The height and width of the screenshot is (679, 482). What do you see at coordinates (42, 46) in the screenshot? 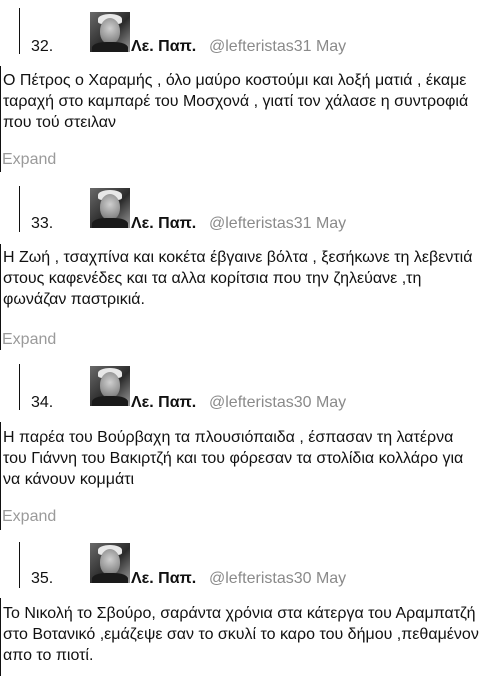
I see `tweet-number: 32.` at bounding box center [42, 46].